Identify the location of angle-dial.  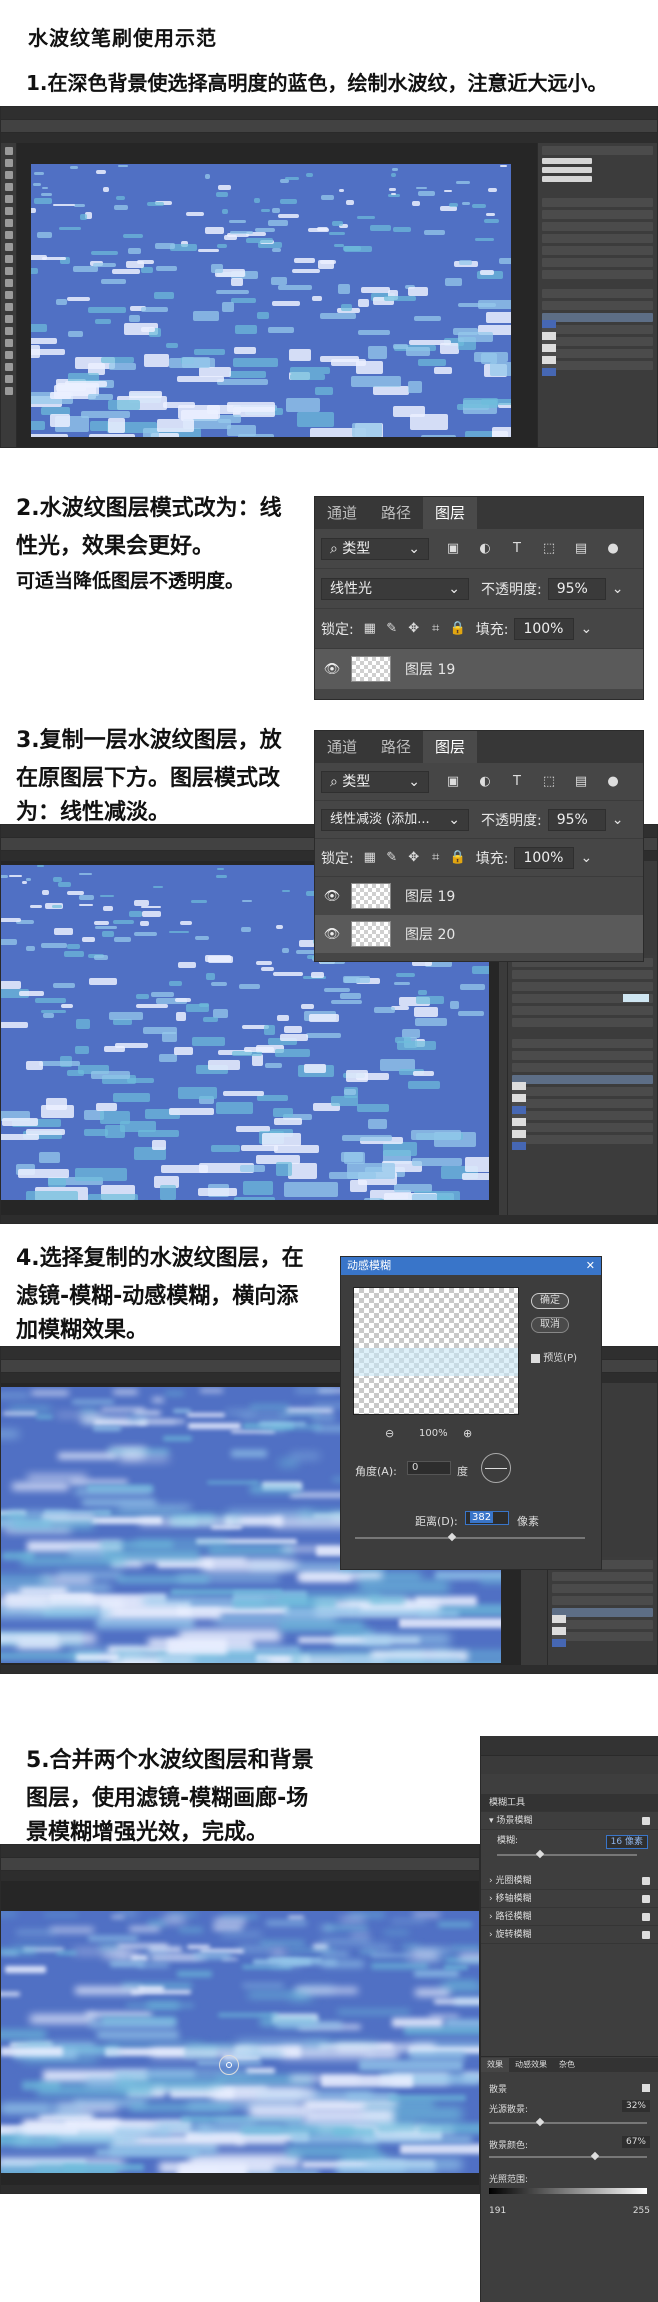
(496, 1468).